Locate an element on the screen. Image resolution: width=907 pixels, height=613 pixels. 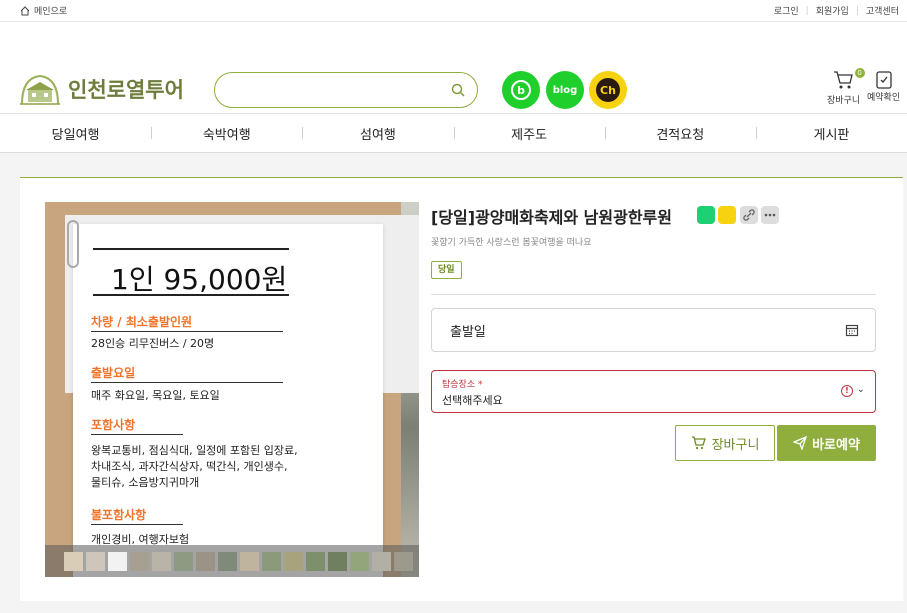
book-now-button: 바로예약 is located at coordinates (826, 443).